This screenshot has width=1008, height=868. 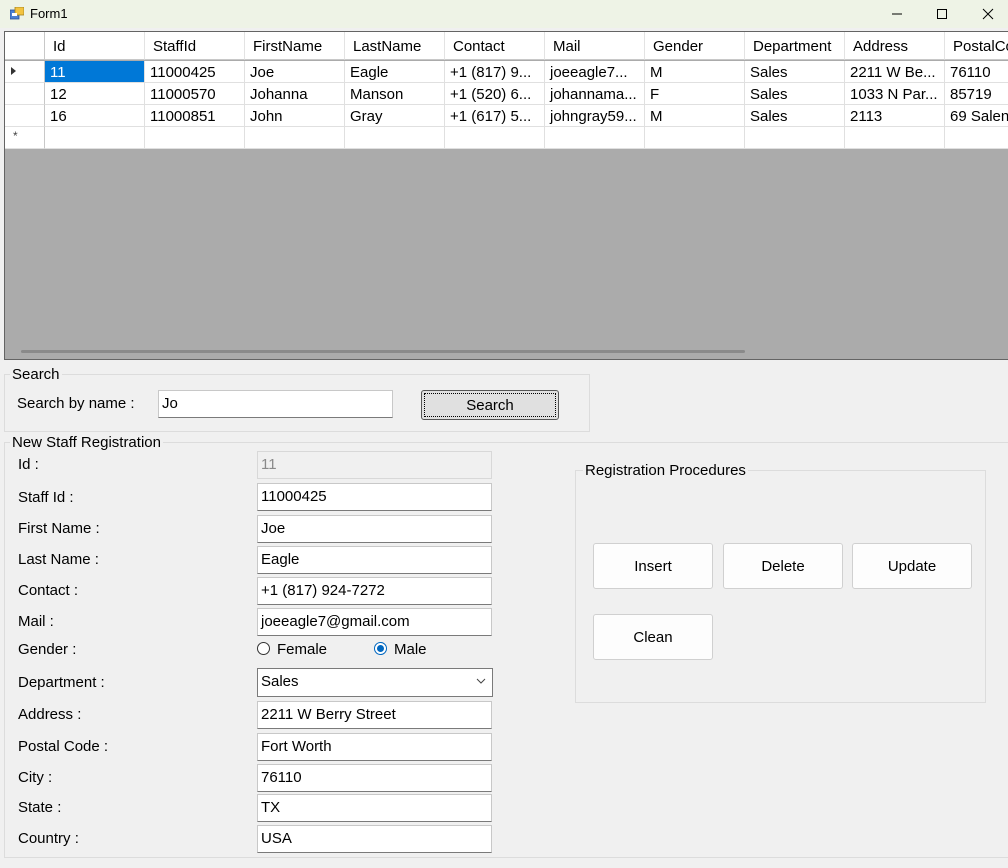 I want to click on column-header-postalcode: PostalCo, so click(x=976, y=46).